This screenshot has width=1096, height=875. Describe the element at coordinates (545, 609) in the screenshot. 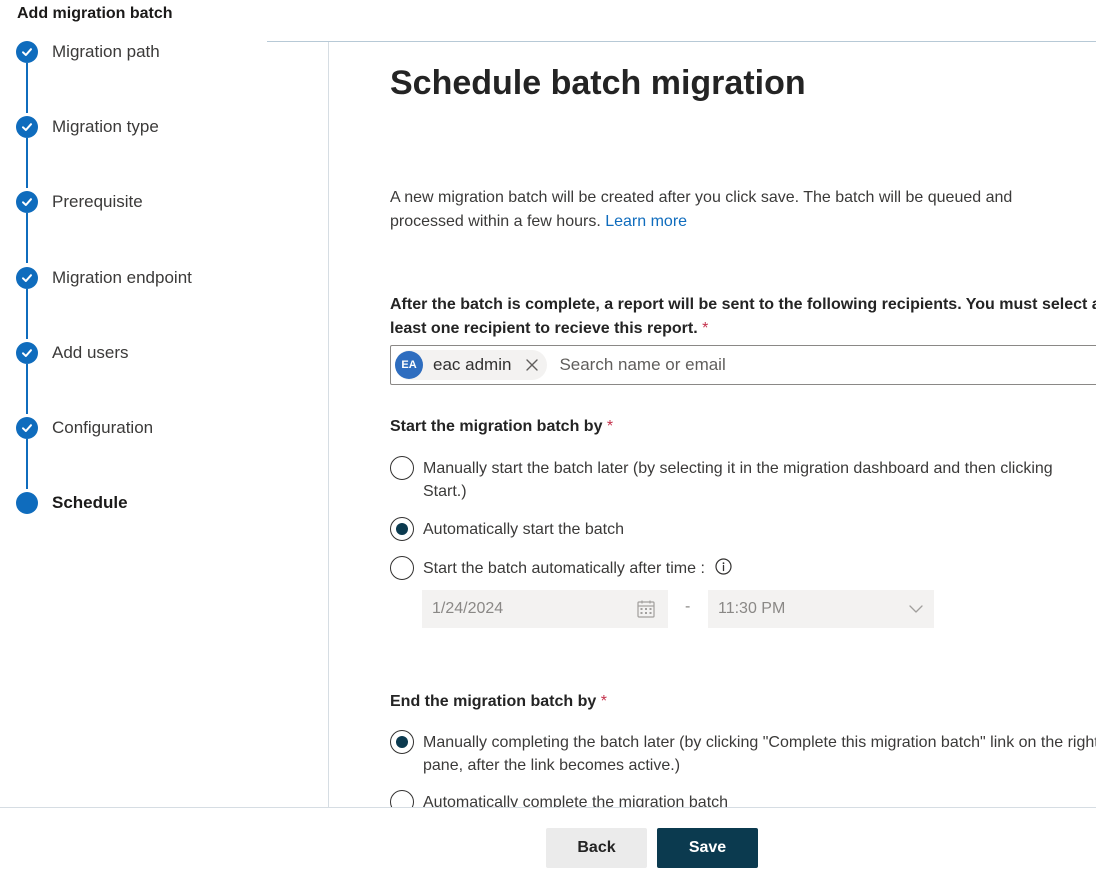

I see `start-date-picker: 1/24/2024` at that location.